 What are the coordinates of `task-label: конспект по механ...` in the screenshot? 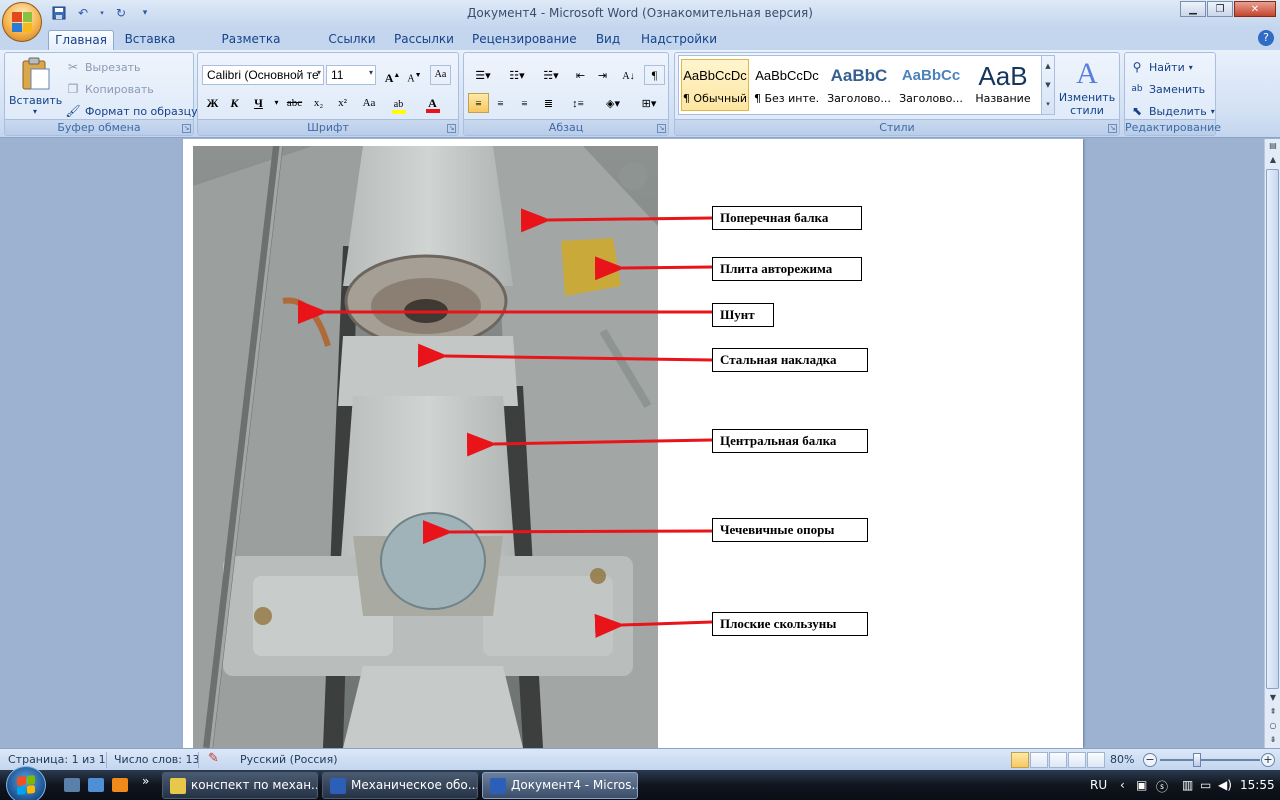 It's located at (254, 785).